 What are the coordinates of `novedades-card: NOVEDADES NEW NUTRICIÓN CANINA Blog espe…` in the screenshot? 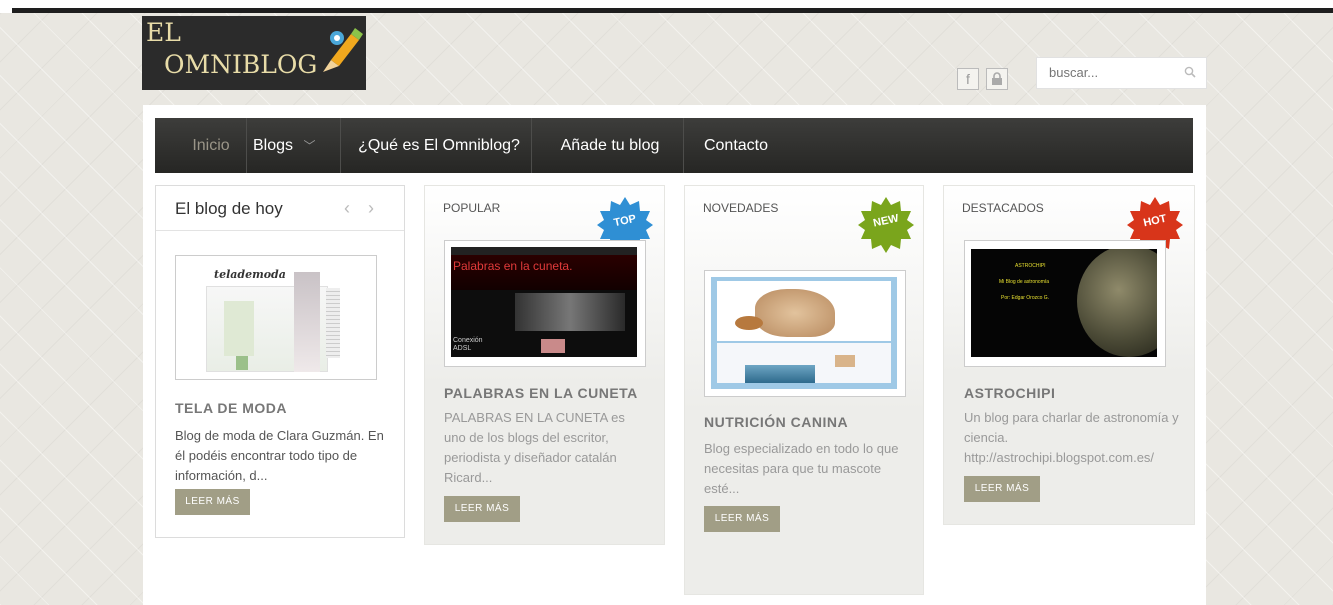 It's located at (804, 390).